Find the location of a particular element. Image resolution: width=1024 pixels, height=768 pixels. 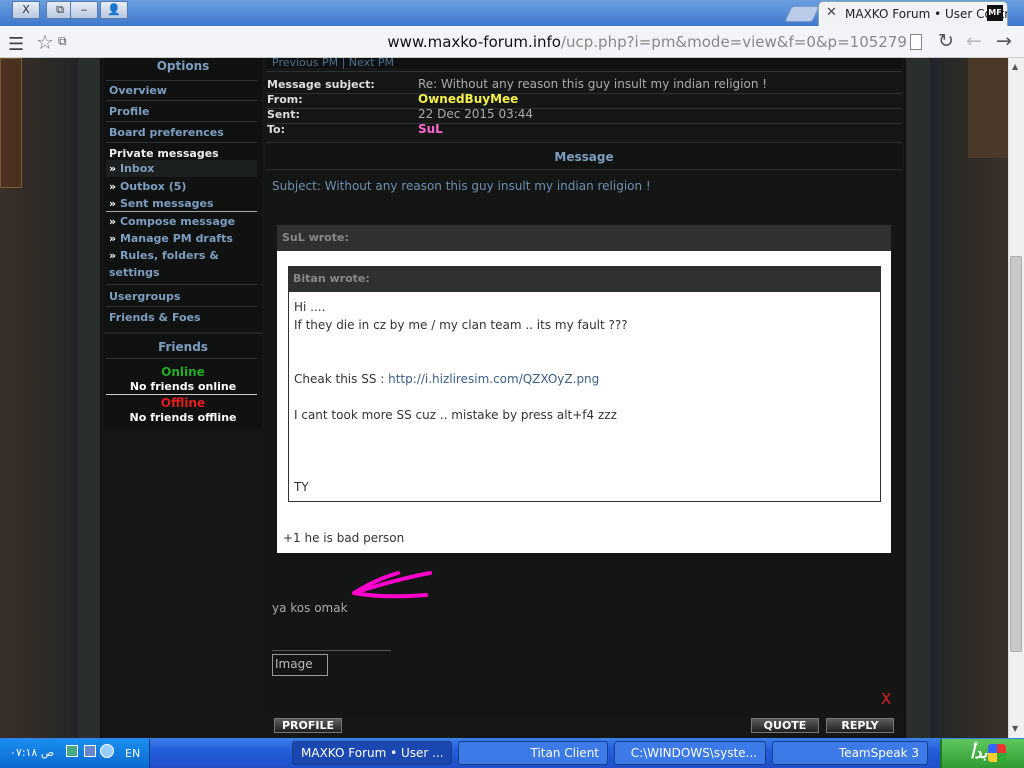

from-username-link: OwnedBuyMee is located at coordinates (468, 99).